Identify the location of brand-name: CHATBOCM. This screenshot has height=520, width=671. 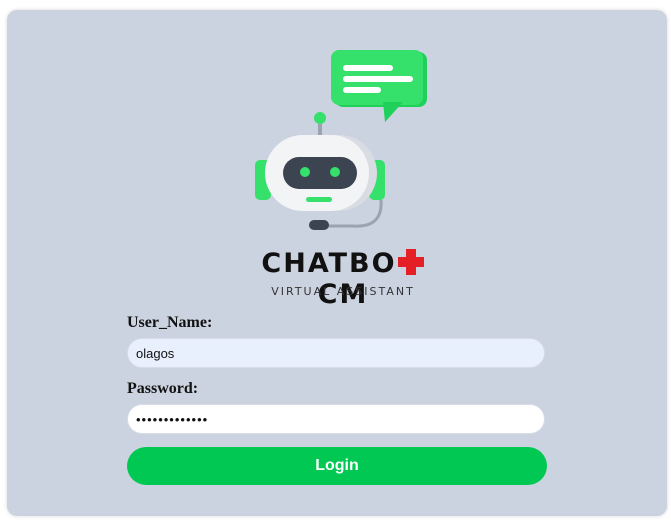
(343, 279).